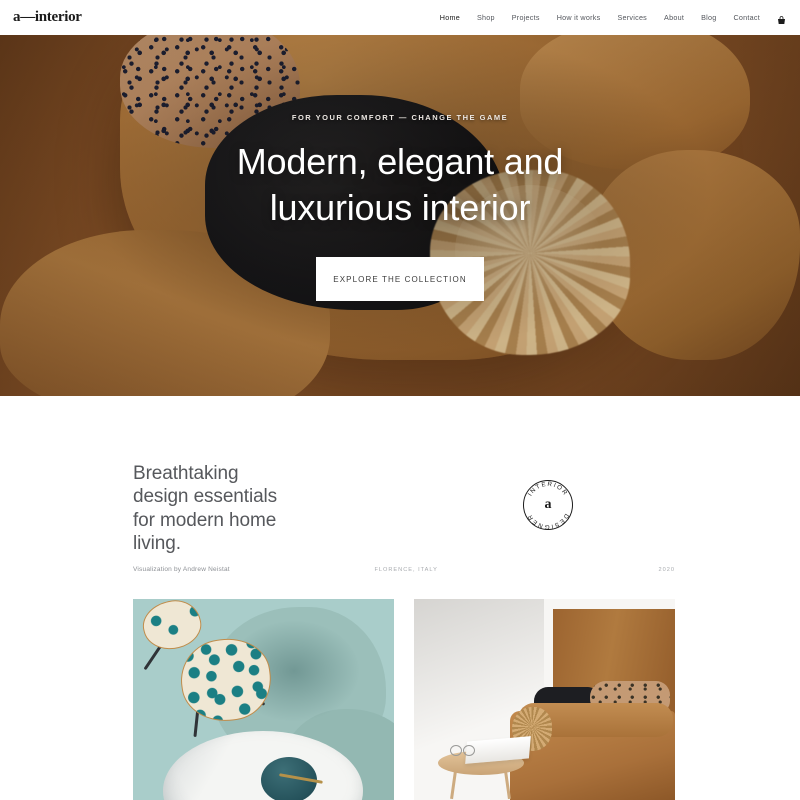 Image resolution: width=800 pixels, height=800 pixels. I want to click on badge-center-letter: a, so click(548, 504).